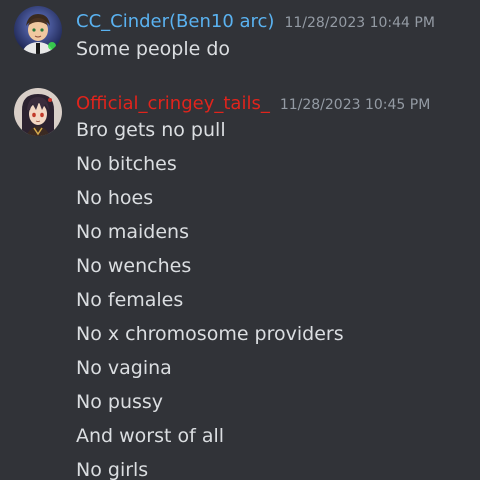  I want to click on anime-character-avatar-icon, so click(38, 112).